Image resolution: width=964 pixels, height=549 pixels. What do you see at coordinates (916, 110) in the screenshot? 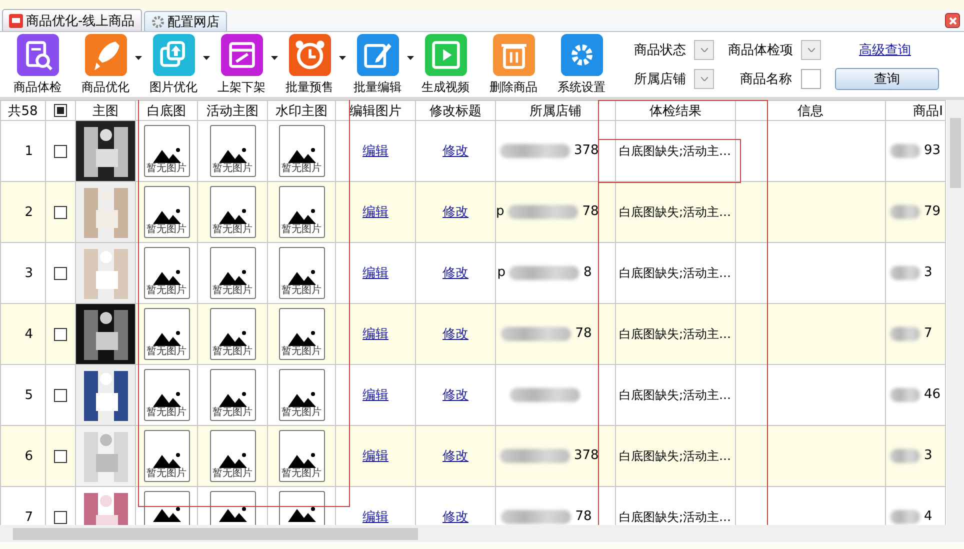
I see `column-header: 商品I` at bounding box center [916, 110].